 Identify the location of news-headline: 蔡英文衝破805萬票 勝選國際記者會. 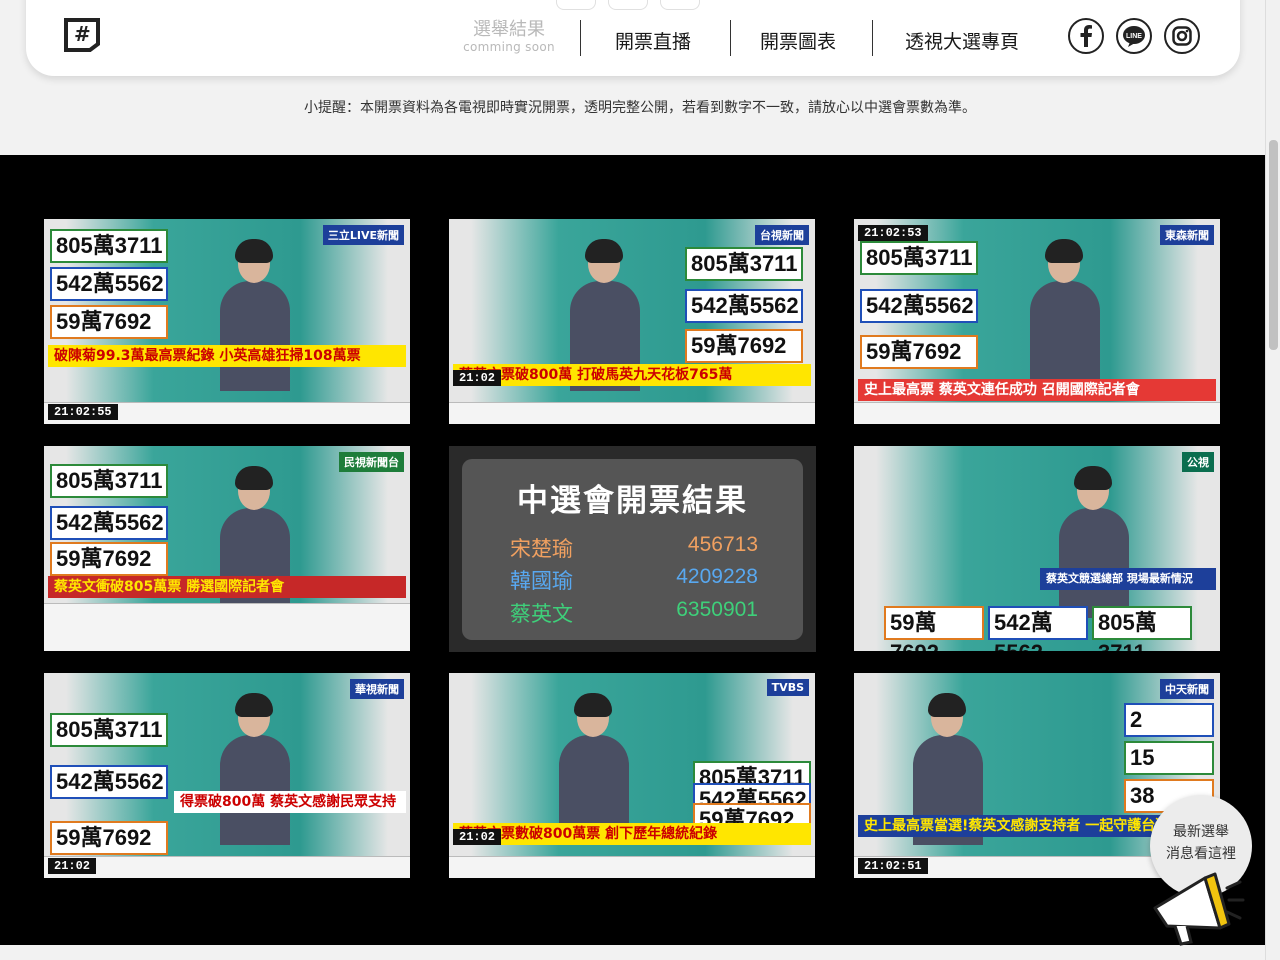
(227, 587).